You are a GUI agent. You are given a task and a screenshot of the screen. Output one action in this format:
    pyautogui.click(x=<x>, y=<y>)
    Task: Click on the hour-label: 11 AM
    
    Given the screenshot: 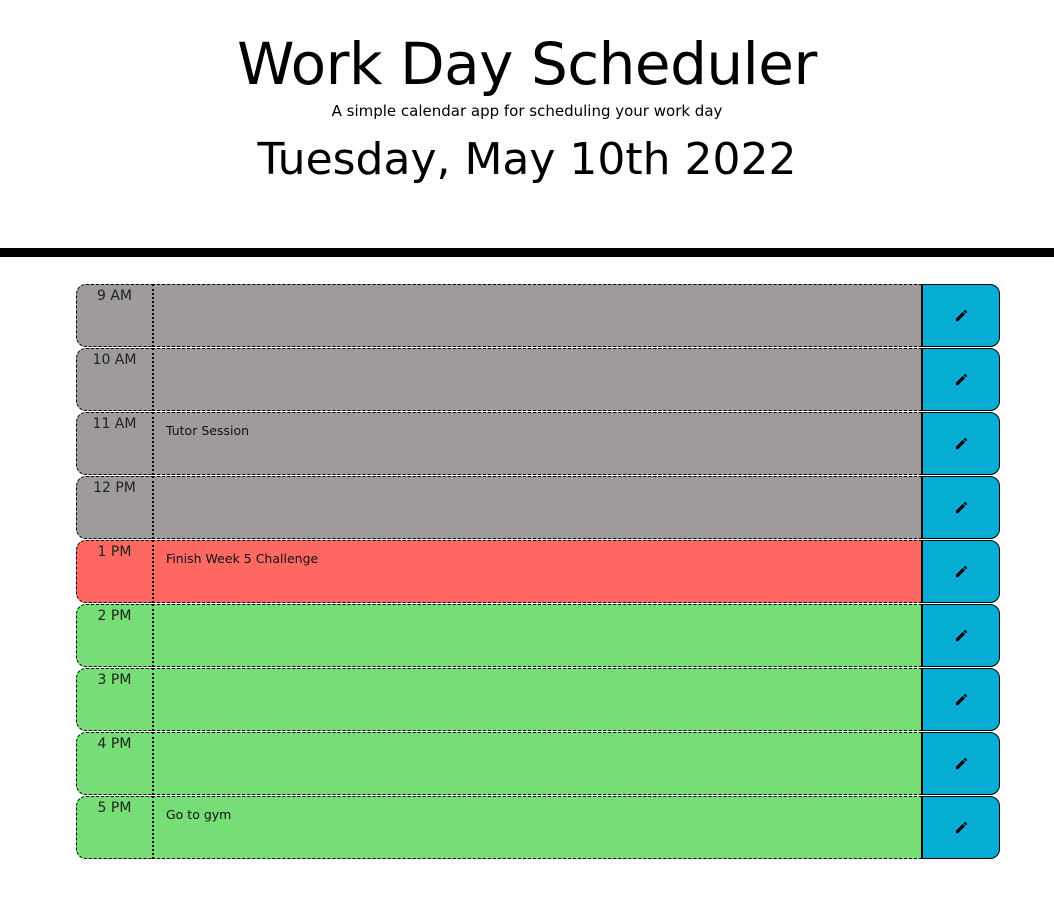 What is the action you would take?
    pyautogui.click(x=114, y=443)
    